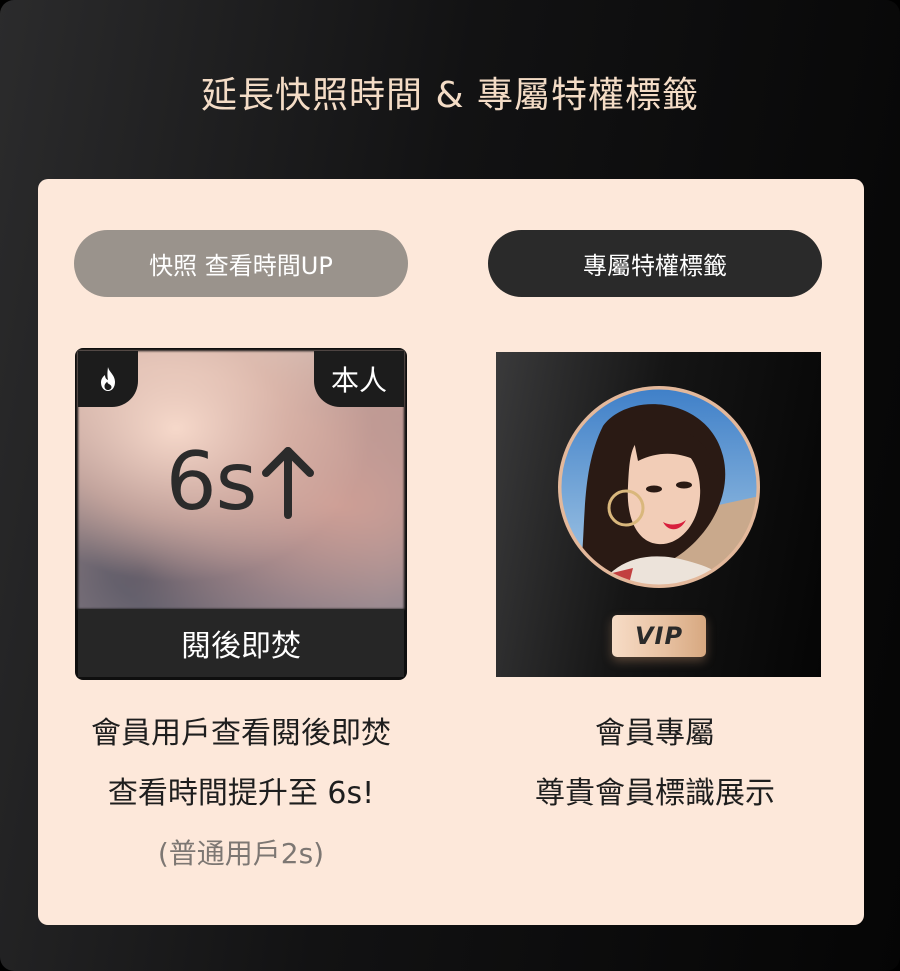  I want to click on flame-icon, so click(108, 379).